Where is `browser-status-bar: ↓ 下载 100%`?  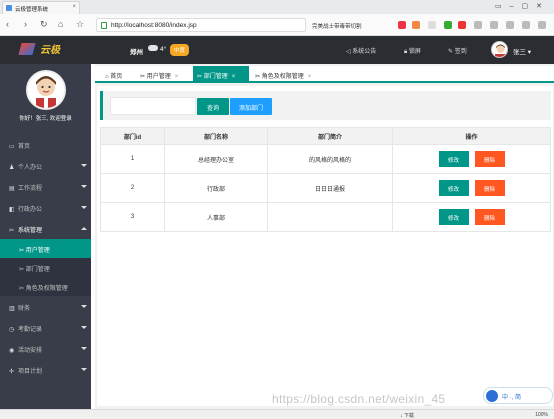 browser-status-bar: ↓ 下载 100% is located at coordinates (277, 414).